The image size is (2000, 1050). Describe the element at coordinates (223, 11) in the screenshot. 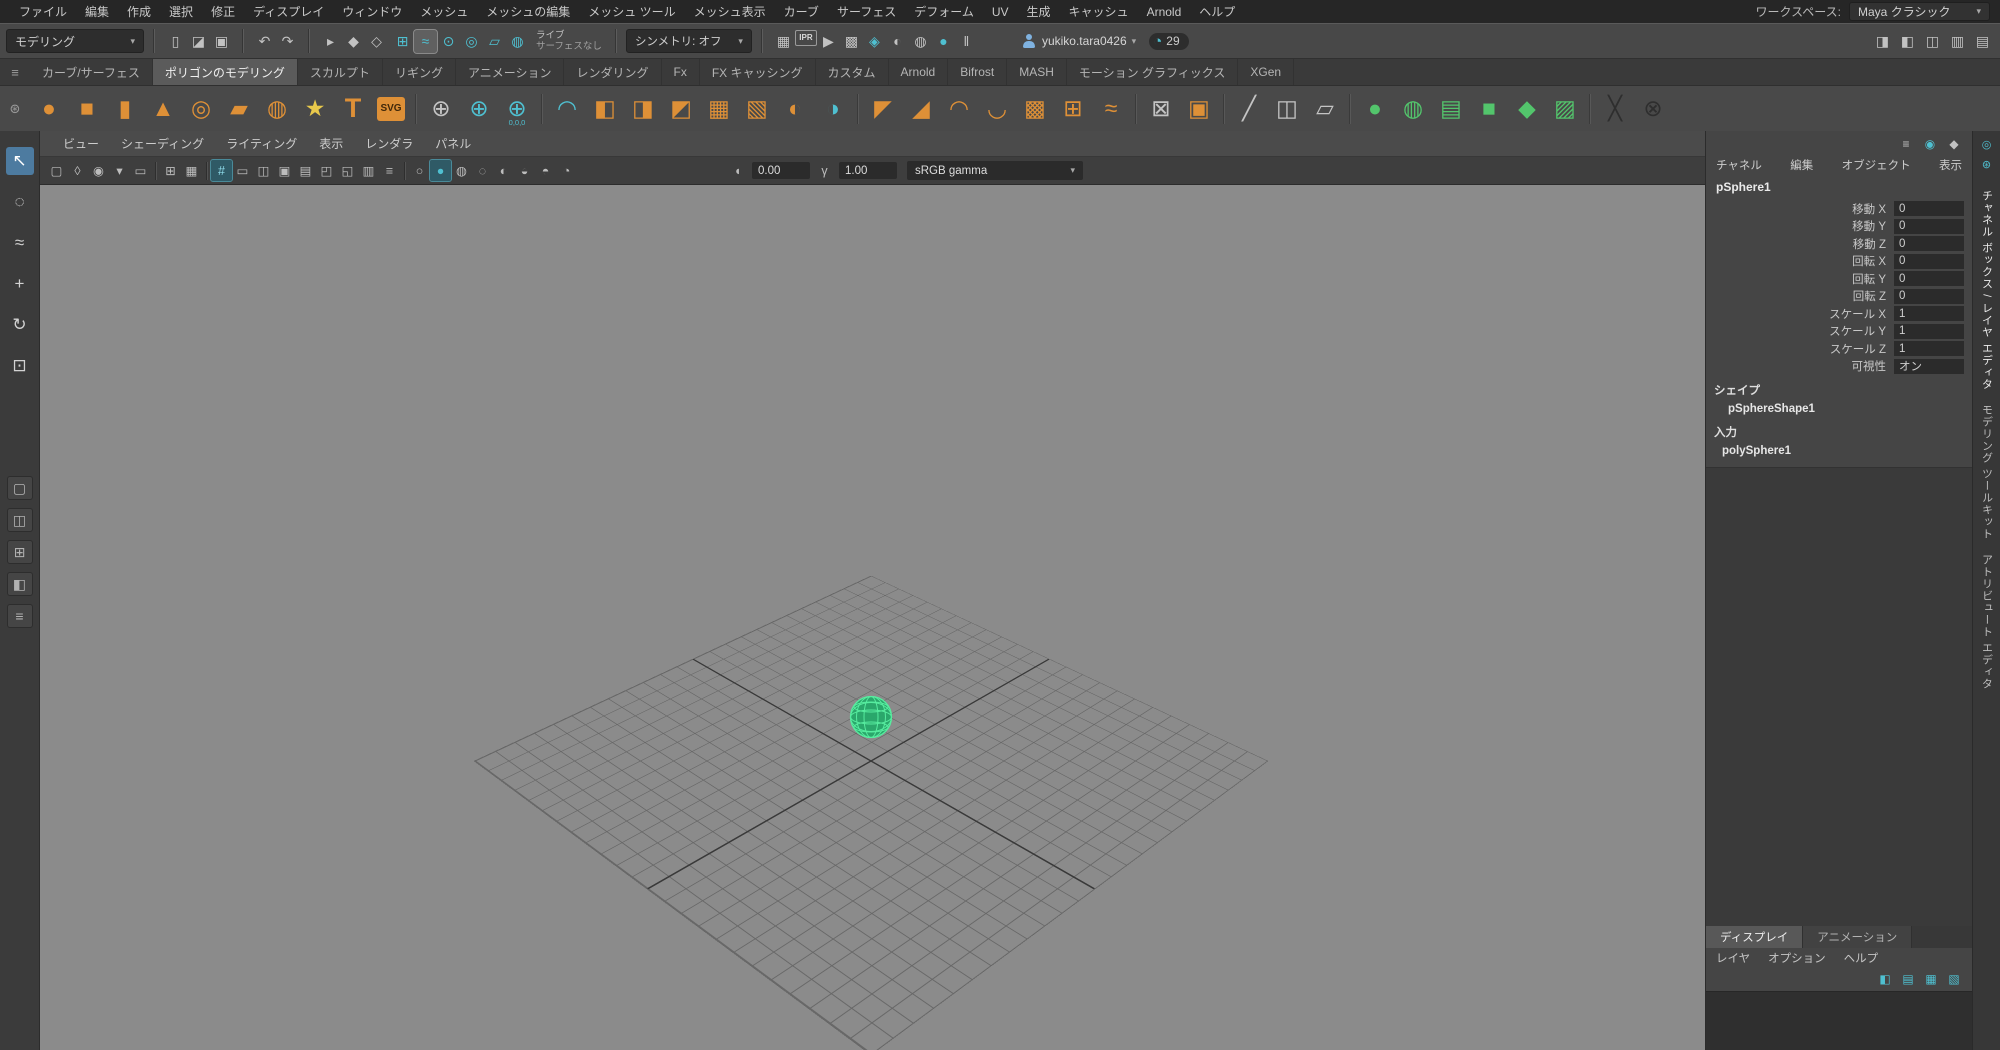

I see `menubar-item: 修正` at that location.